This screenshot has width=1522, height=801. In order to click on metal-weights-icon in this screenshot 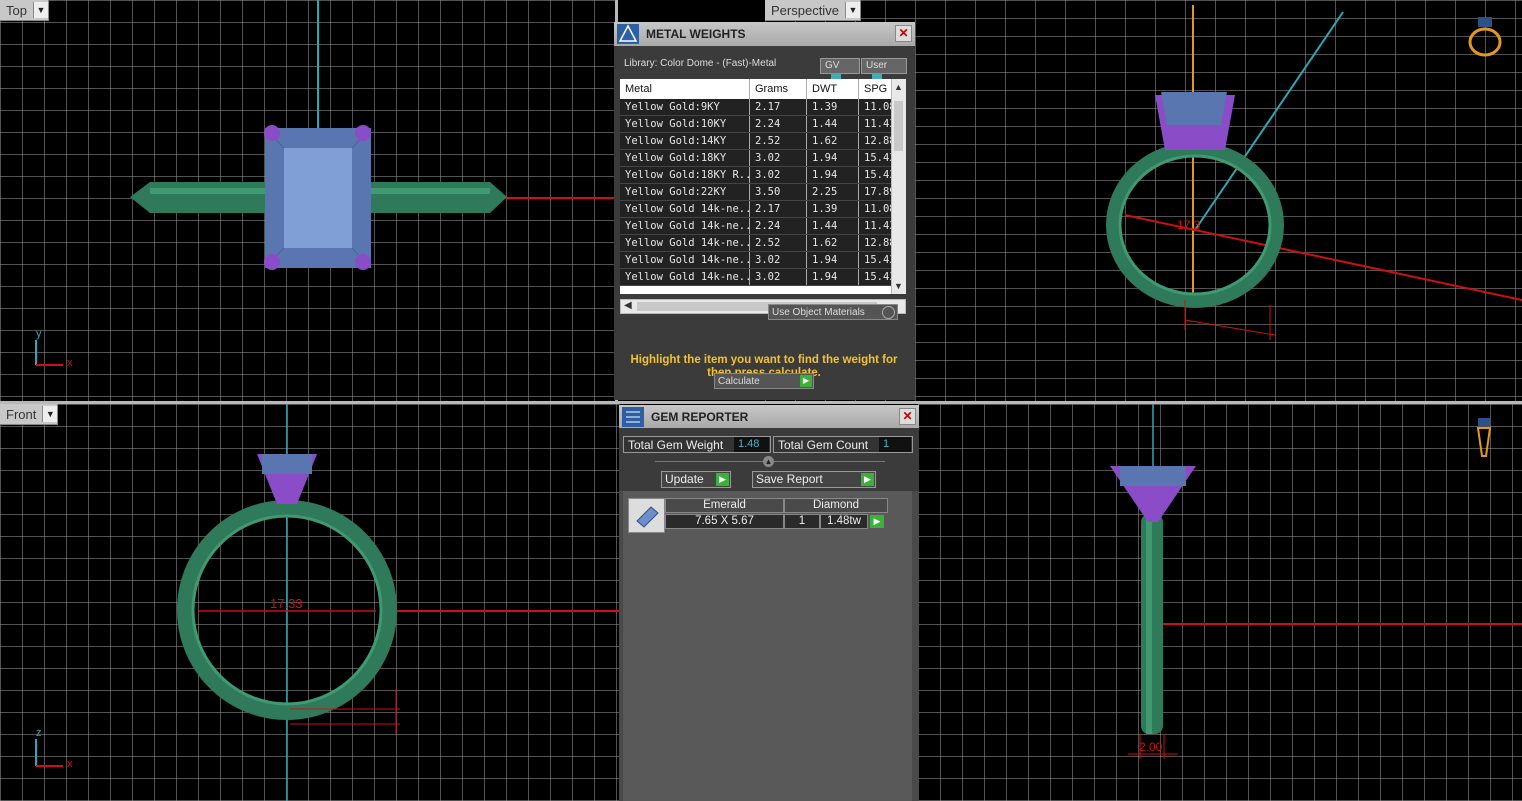, I will do `click(628, 34)`.